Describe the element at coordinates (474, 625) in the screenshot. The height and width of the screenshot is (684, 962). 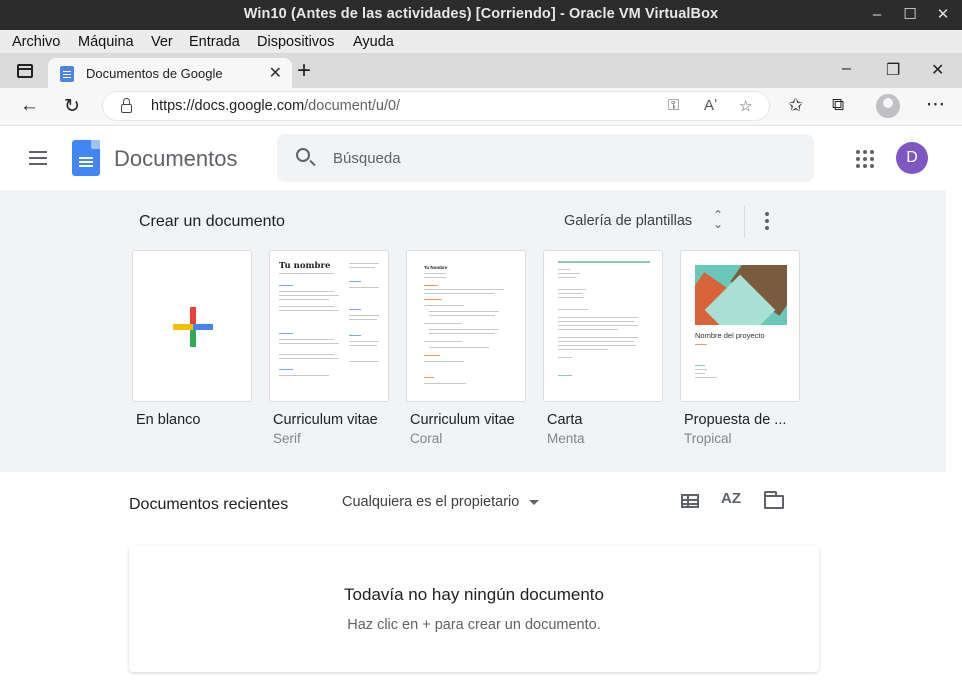
I see `empty-state-subtitle: Haz clic en + para crear un documento.` at that location.